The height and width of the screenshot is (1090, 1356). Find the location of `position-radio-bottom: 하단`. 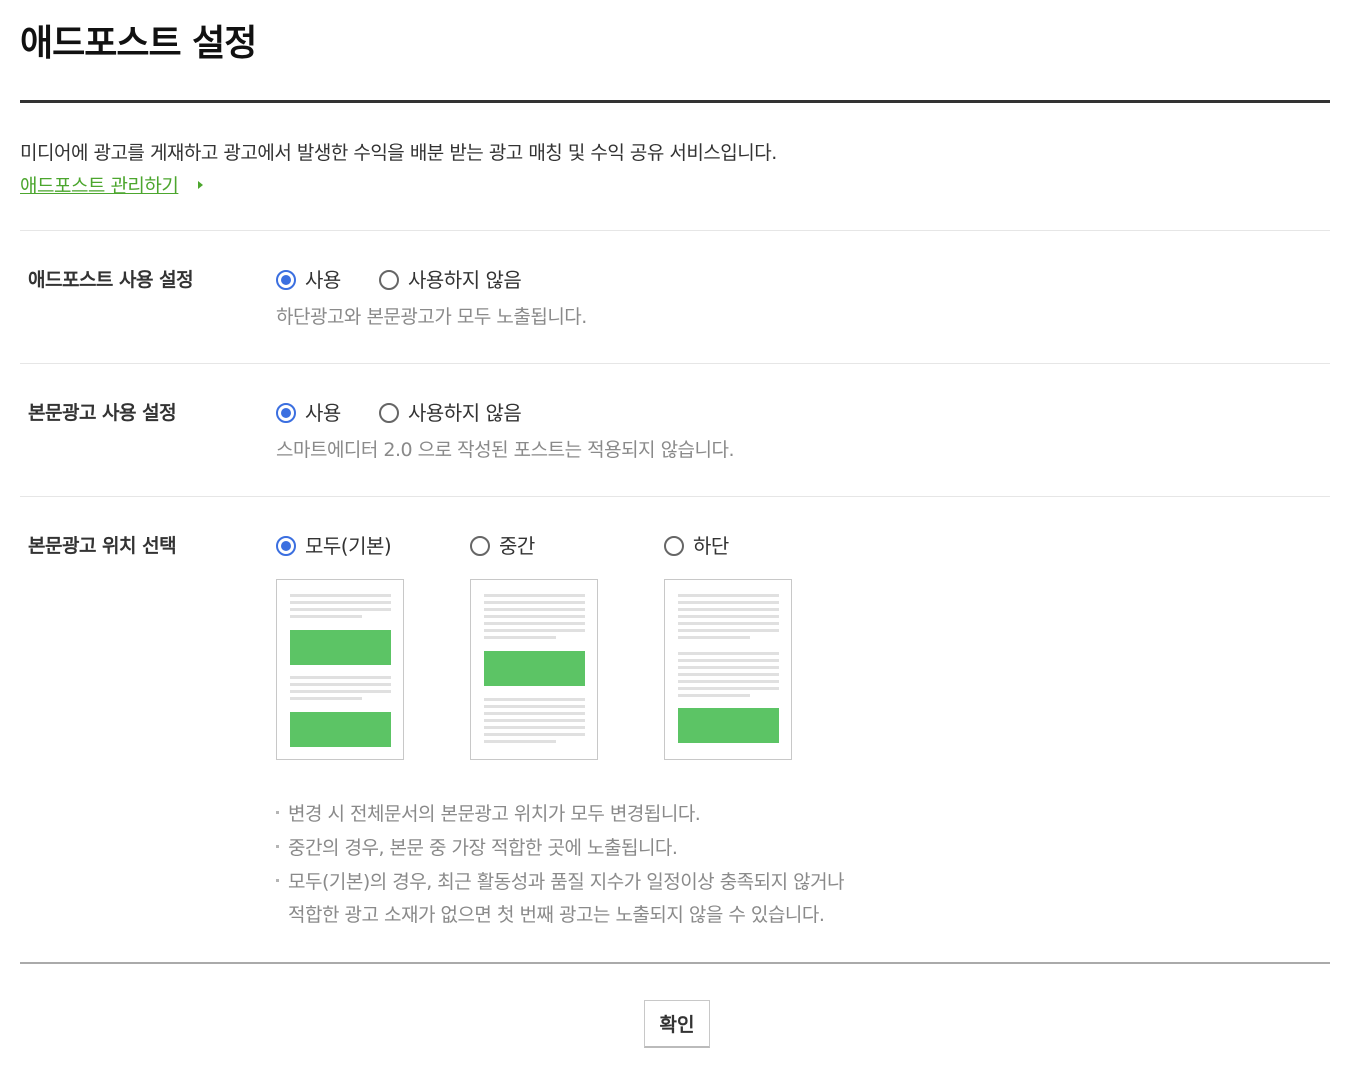

position-radio-bottom: 하단 is located at coordinates (696, 546).